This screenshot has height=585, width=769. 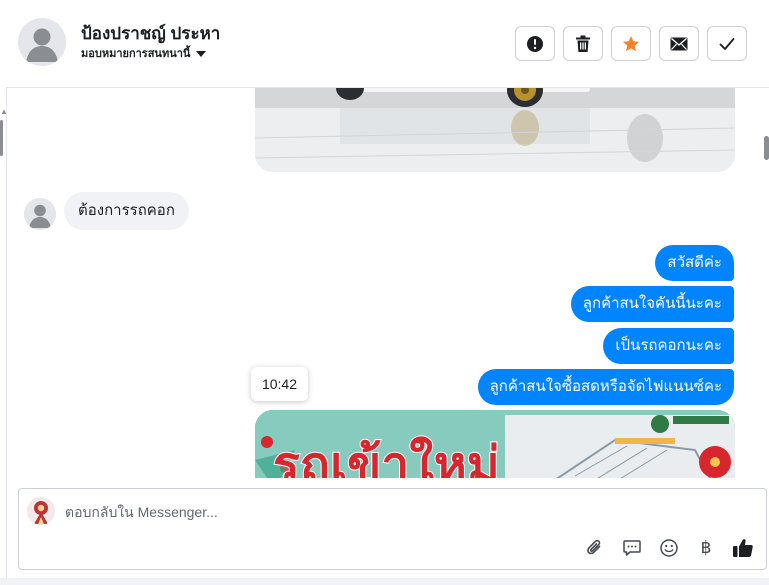 I want to click on right-scrollbar-thumb, so click(x=766, y=148).